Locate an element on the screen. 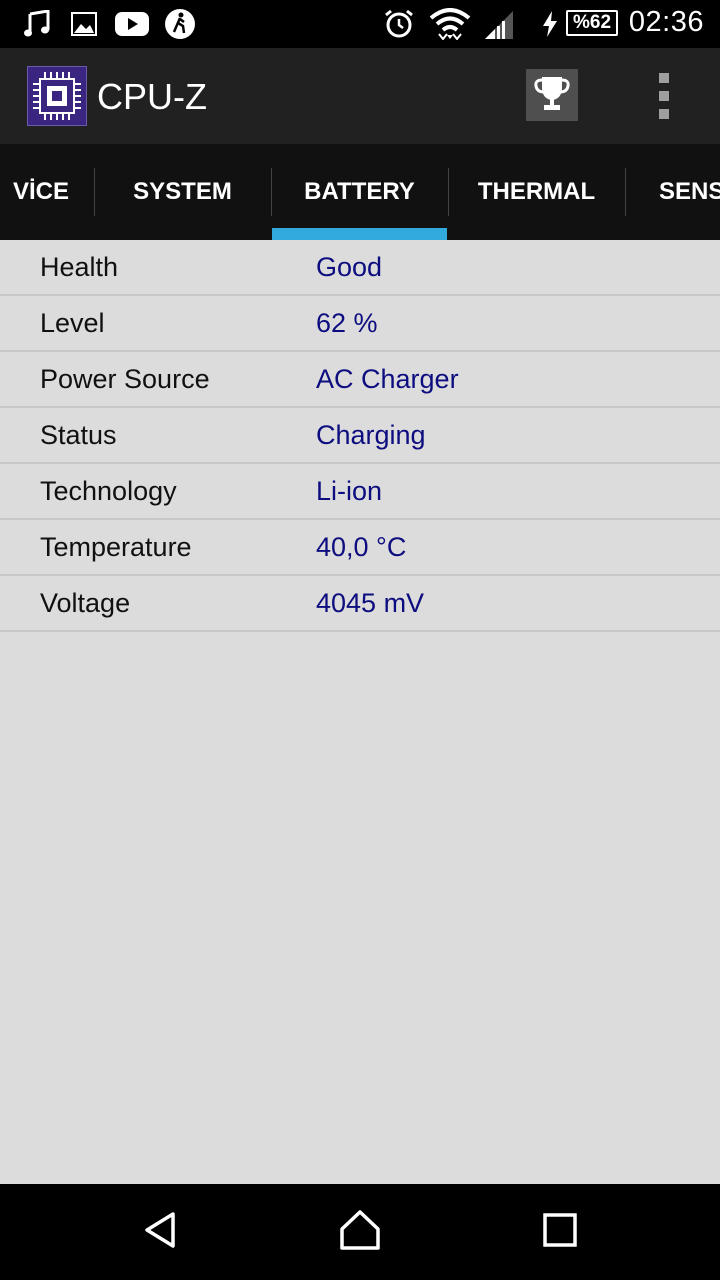 The image size is (720, 1280). row-value: 40,0 °C is located at coordinates (361, 547).